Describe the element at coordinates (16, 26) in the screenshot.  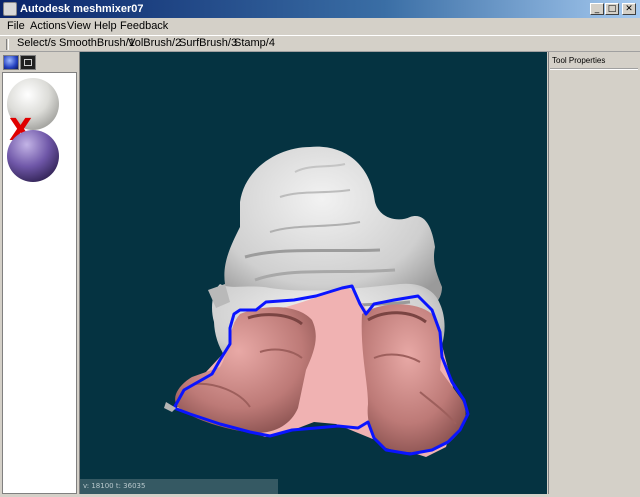
I see `menu-file: File` at that location.